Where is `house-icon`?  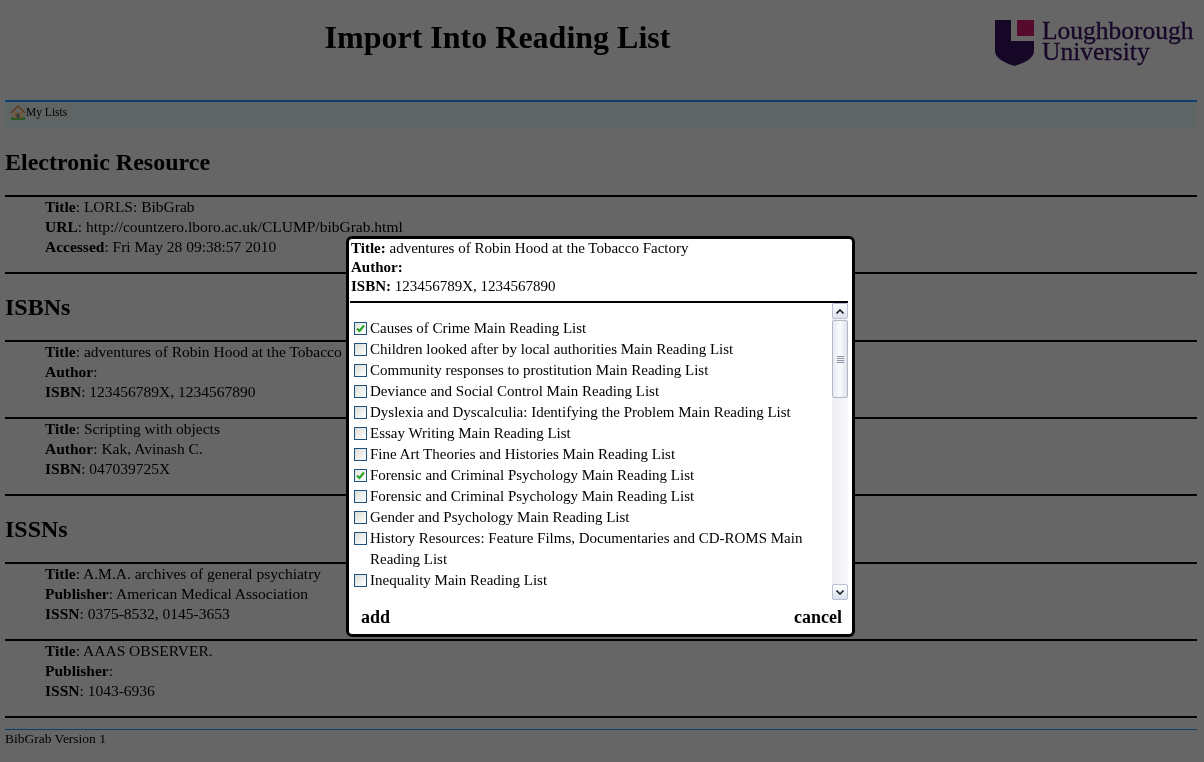 house-icon is located at coordinates (18, 112).